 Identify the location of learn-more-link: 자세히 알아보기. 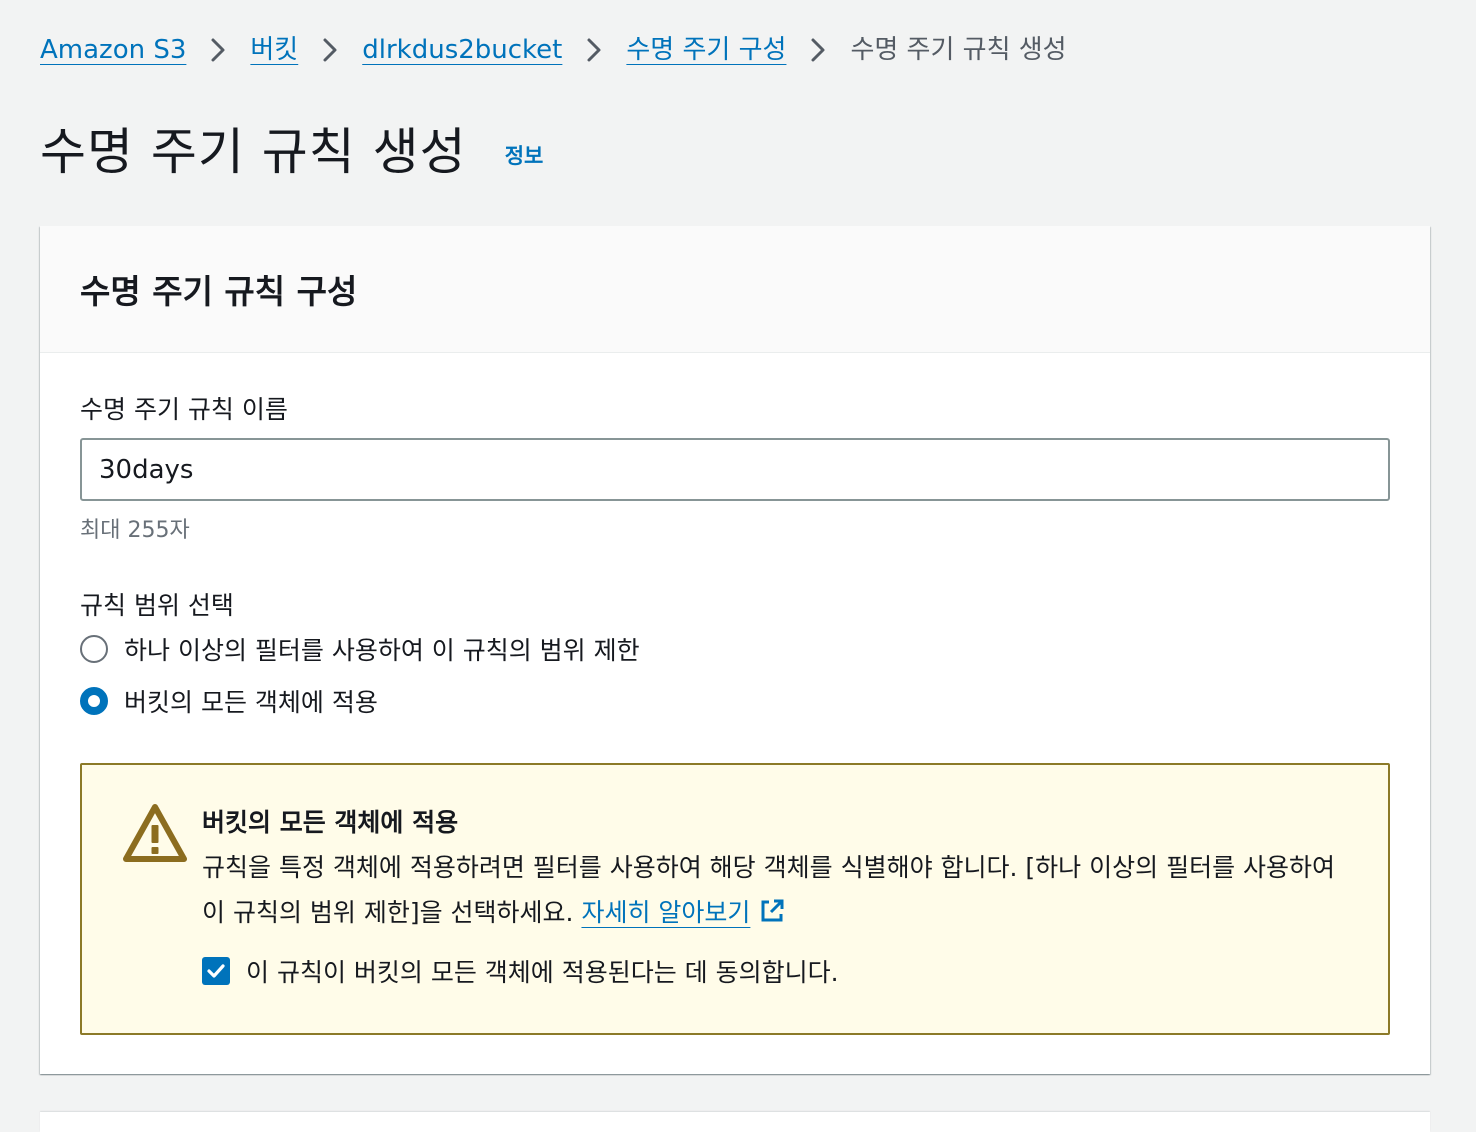
(683, 912).